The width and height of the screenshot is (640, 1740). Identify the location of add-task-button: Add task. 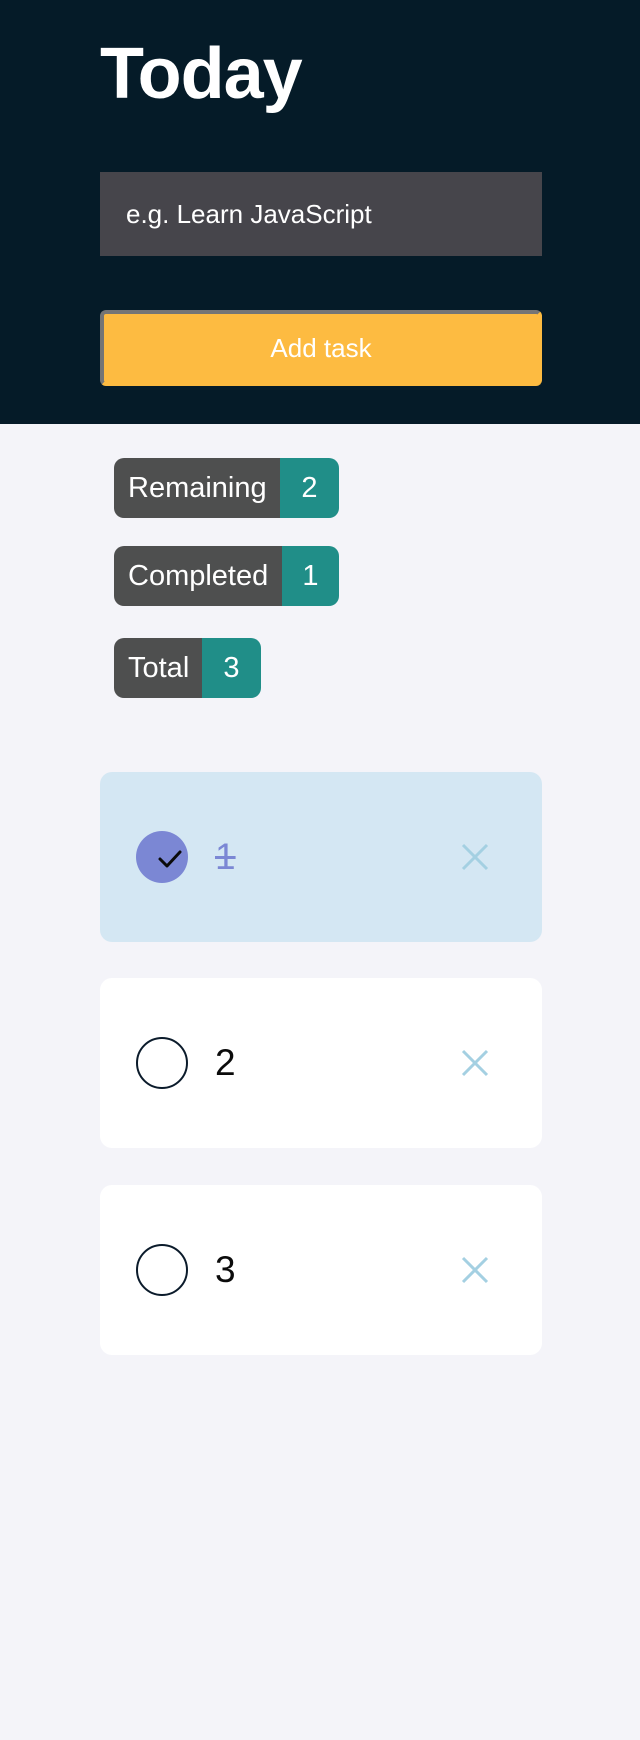
(321, 348).